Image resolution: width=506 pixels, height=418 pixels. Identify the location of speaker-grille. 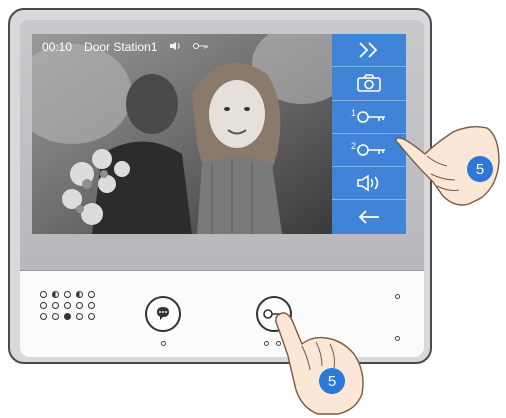
(70, 305).